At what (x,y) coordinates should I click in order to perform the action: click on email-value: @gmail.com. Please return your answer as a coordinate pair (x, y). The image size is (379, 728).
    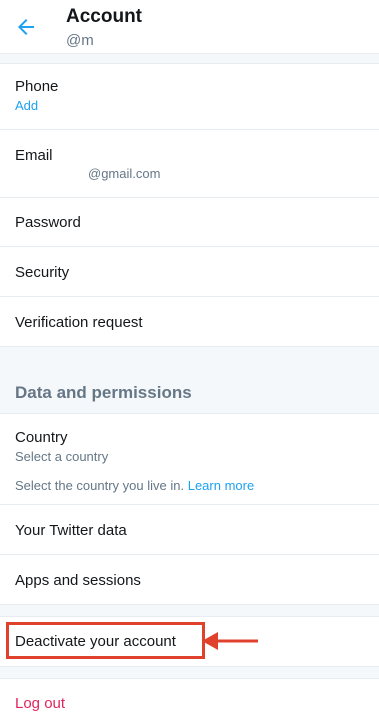
    Looking at the image, I should click on (124, 173).